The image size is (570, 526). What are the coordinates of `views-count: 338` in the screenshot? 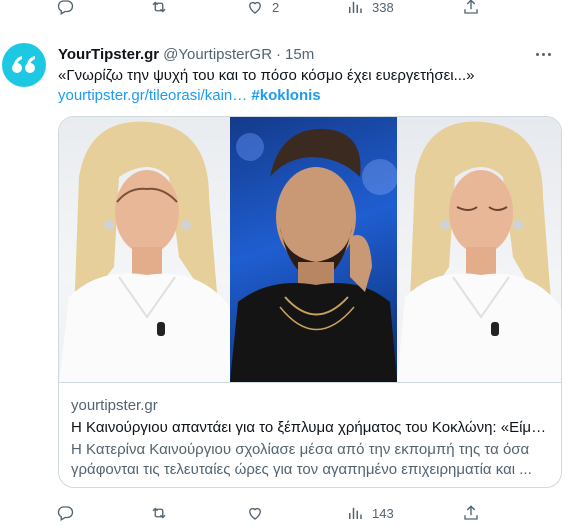 It's located at (383, 7).